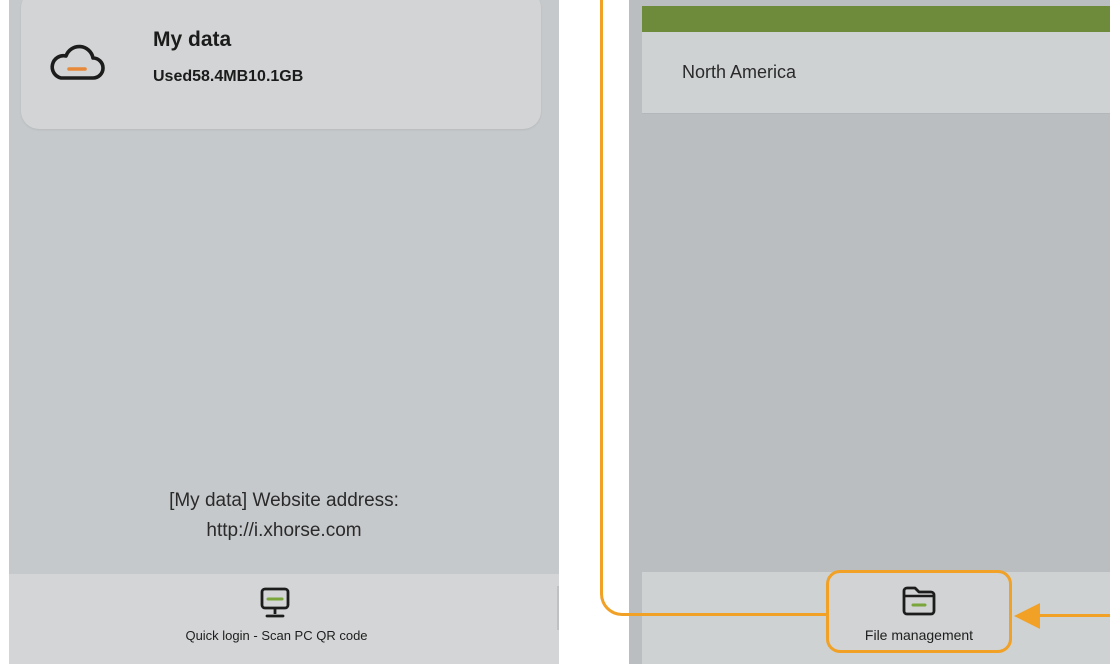  What do you see at coordinates (1073, 615) in the screenshot?
I see `callout-arrow-line` at bounding box center [1073, 615].